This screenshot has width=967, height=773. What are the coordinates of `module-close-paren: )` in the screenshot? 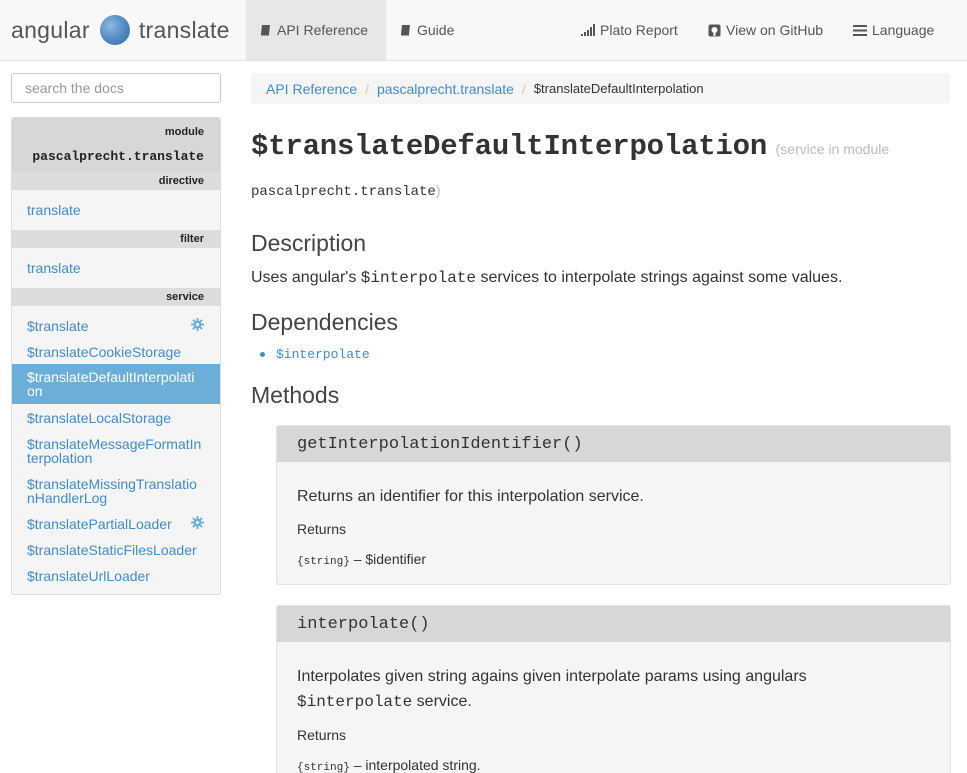 It's located at (438, 190).